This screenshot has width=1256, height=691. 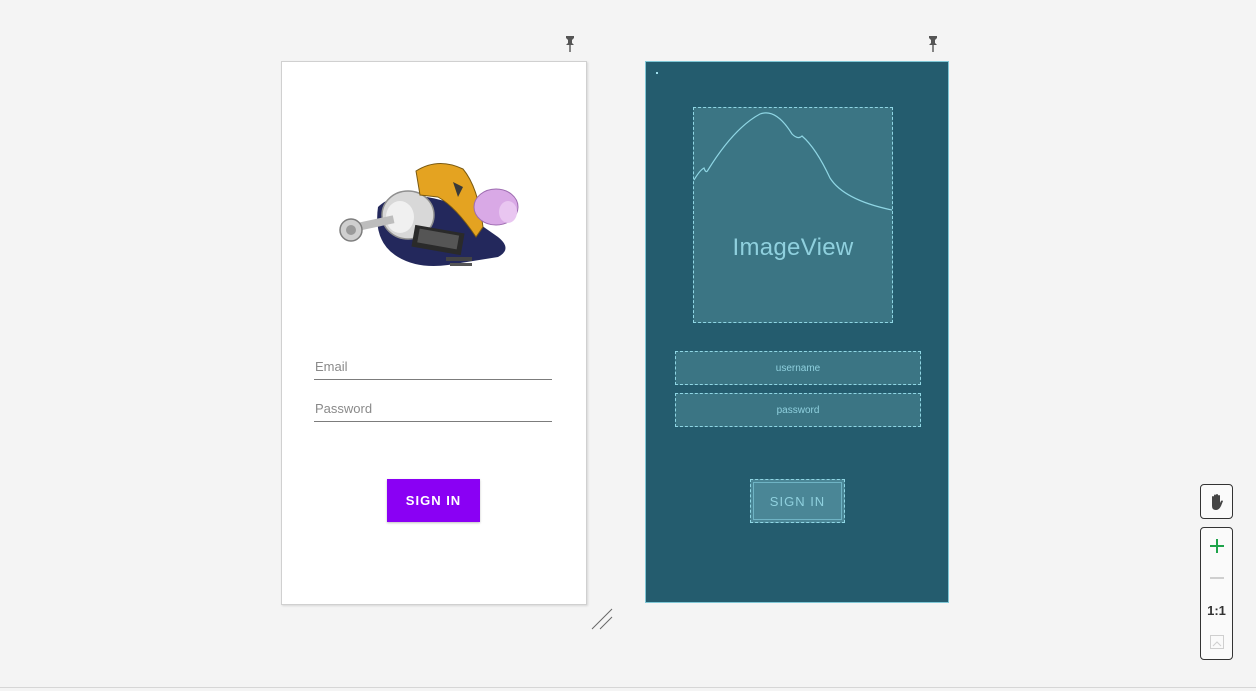 I want to click on hand-icon, so click(x=1217, y=501).